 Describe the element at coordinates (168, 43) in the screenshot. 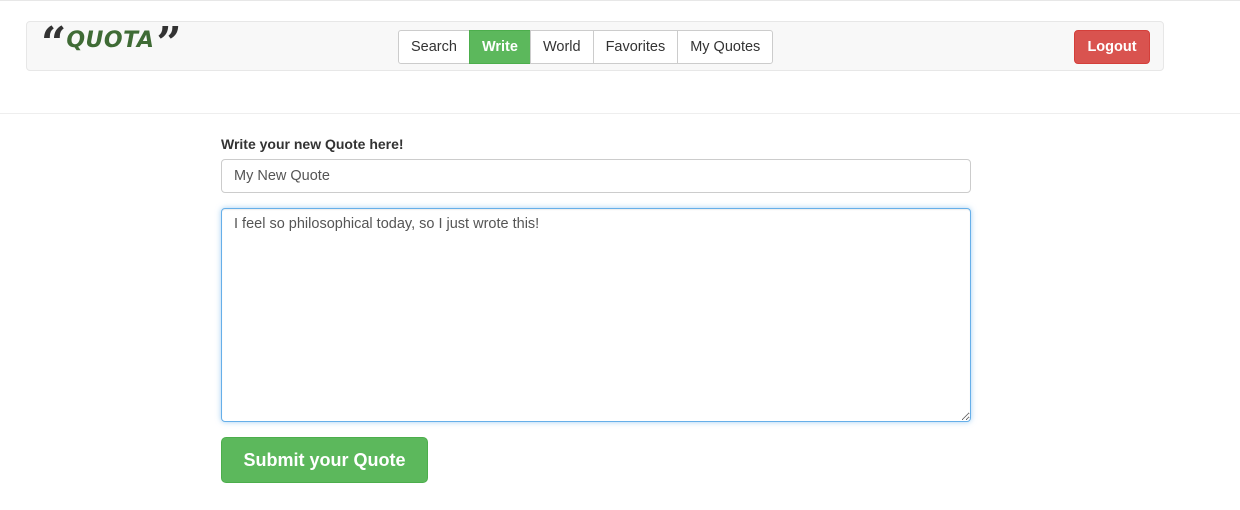

I see `close-quote-icon: ”` at that location.